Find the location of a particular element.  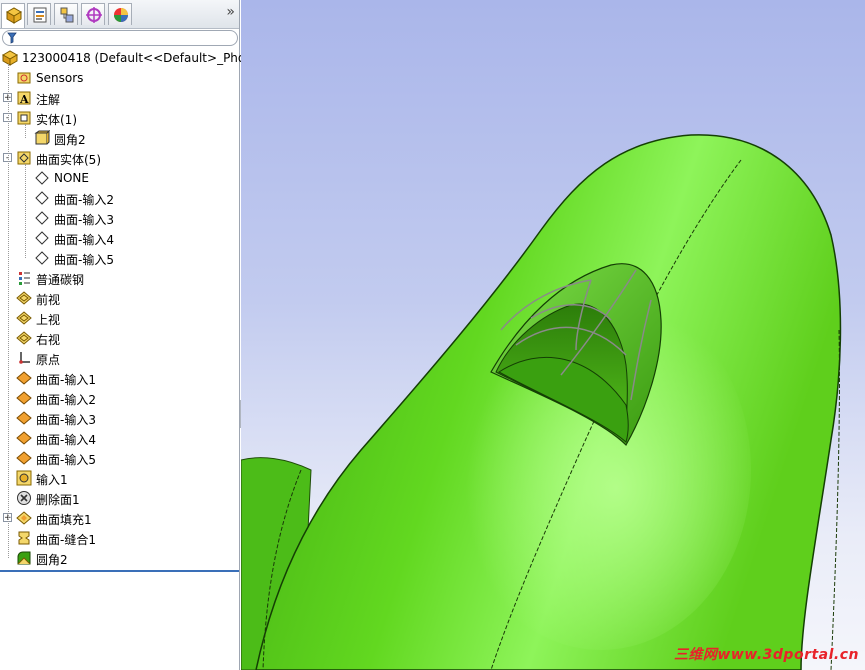

tree-item: 123000418 (Default<<Default>_Photo is located at coordinates (128, 58).